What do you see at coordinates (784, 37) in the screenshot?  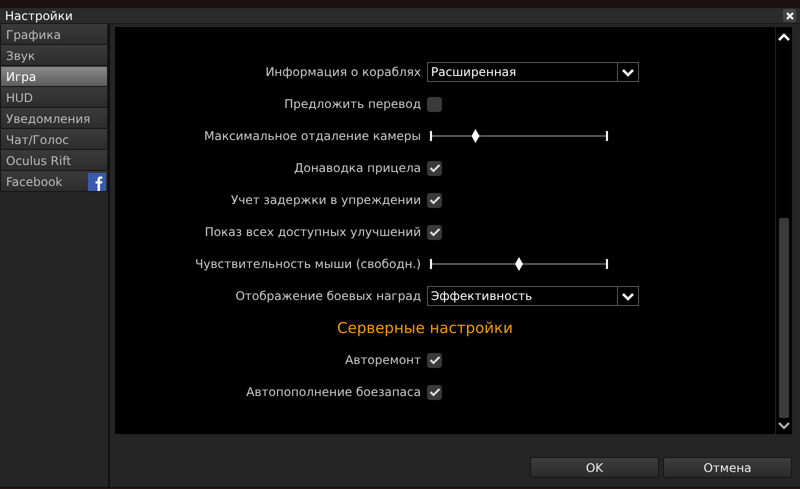 I see `scroll-up-icon` at bounding box center [784, 37].